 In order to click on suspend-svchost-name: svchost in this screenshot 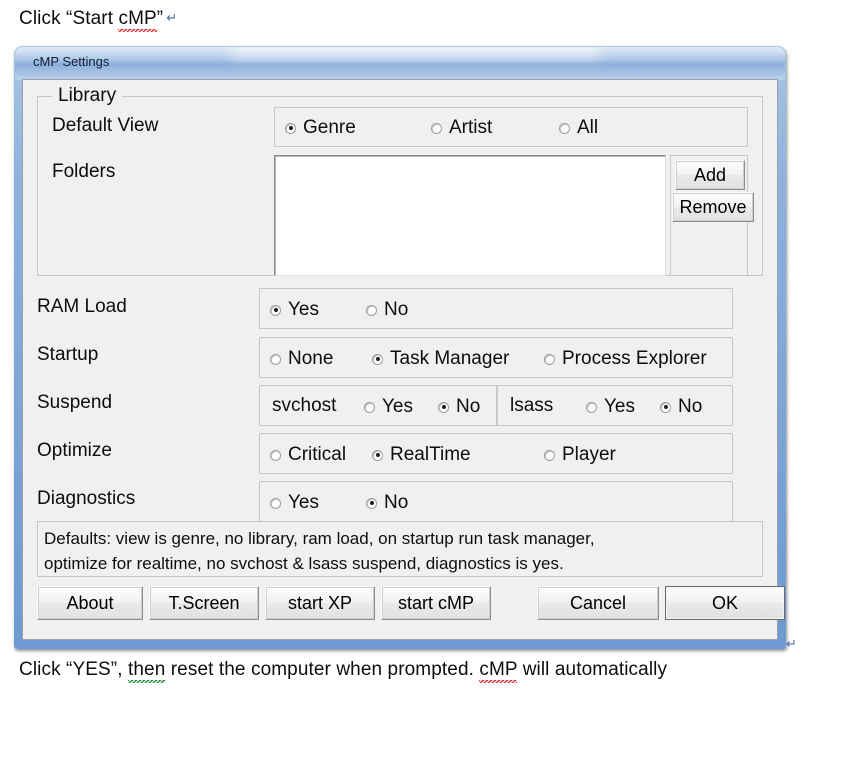, I will do `click(304, 405)`.